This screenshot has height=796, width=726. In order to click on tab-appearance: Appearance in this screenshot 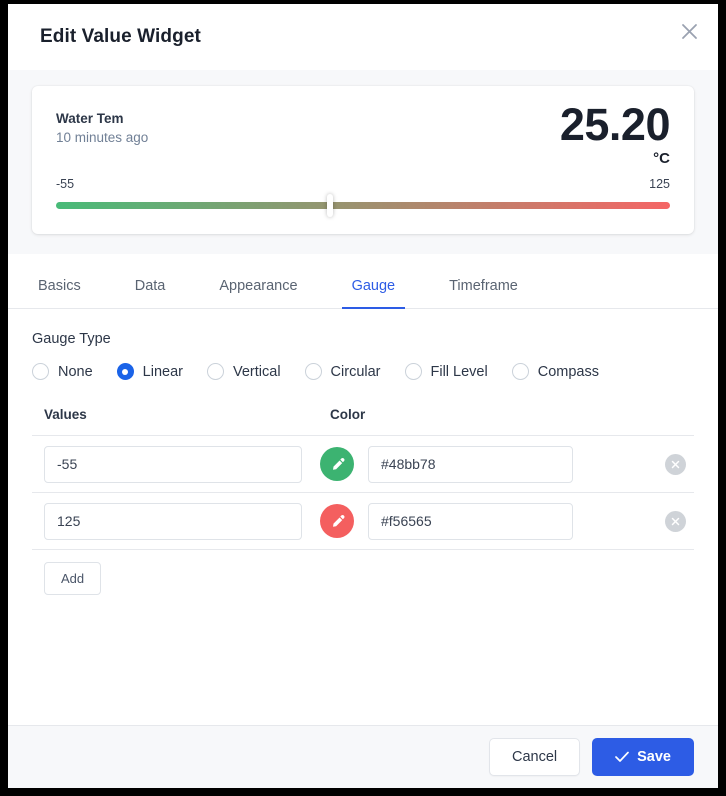, I will do `click(258, 293)`.